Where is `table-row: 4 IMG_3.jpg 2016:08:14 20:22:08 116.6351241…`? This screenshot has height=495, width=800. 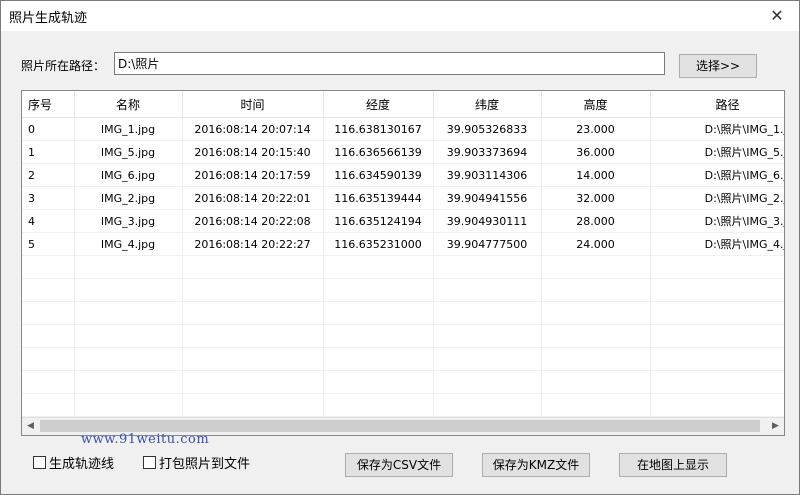 table-row: 4 IMG_3.jpg 2016:08:14 20:22:08 116.6351241… is located at coordinates (403, 221).